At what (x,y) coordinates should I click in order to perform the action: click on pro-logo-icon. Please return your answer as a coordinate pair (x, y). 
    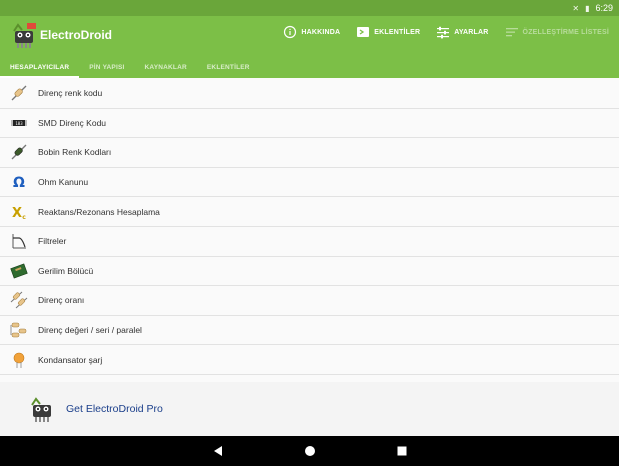
    Looking at the image, I should click on (41, 409).